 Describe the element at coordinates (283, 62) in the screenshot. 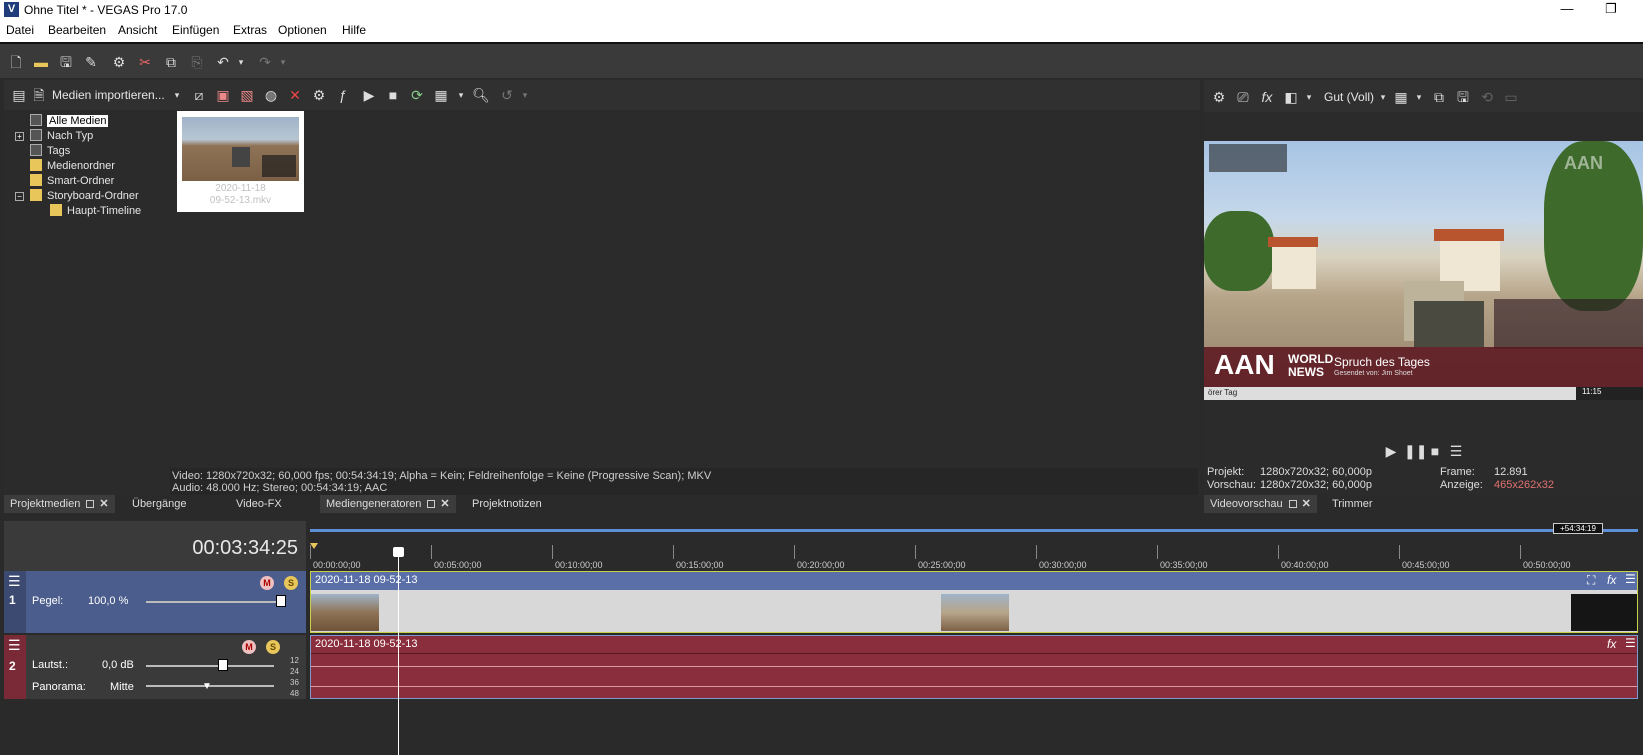

I see `redo-dropdown-icon: ▾` at that location.